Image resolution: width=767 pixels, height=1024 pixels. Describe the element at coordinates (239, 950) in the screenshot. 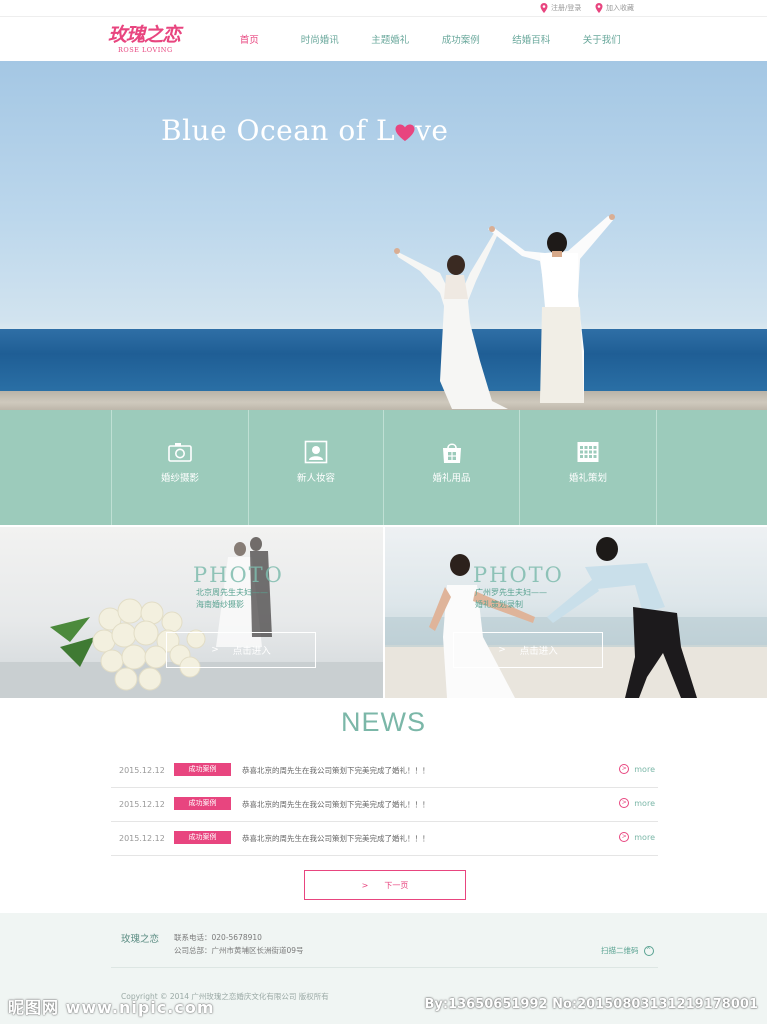

I see `footer-address: 公司总部：广州市黄埔区长洲街道09号` at that location.